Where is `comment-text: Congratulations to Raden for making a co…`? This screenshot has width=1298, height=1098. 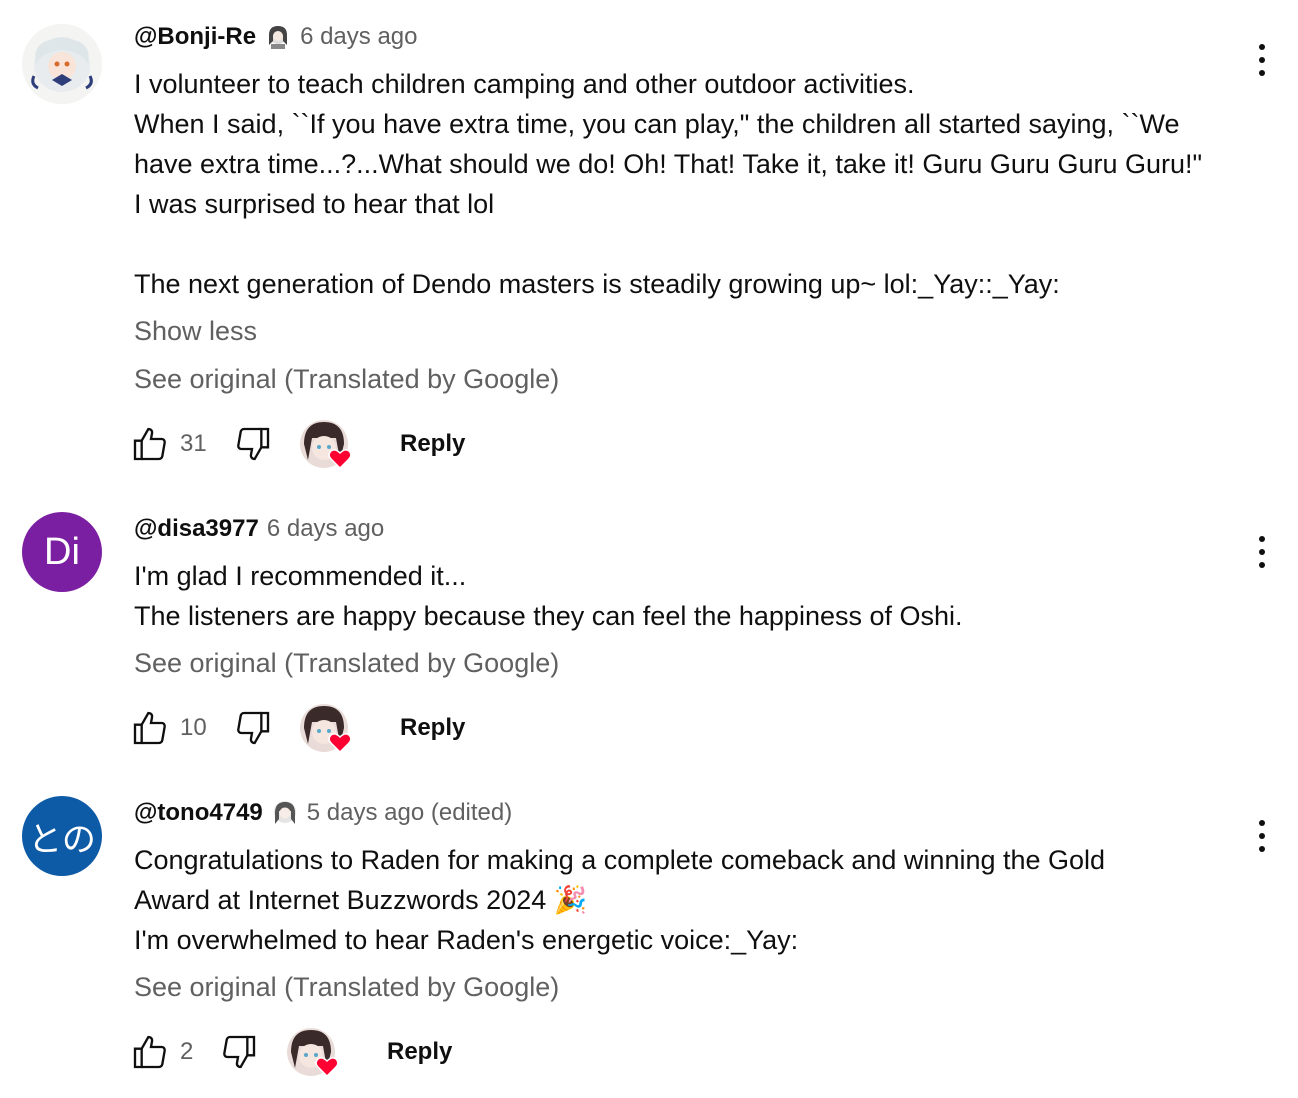 comment-text: Congratulations to Raden for making a co… is located at coordinates (679, 900).